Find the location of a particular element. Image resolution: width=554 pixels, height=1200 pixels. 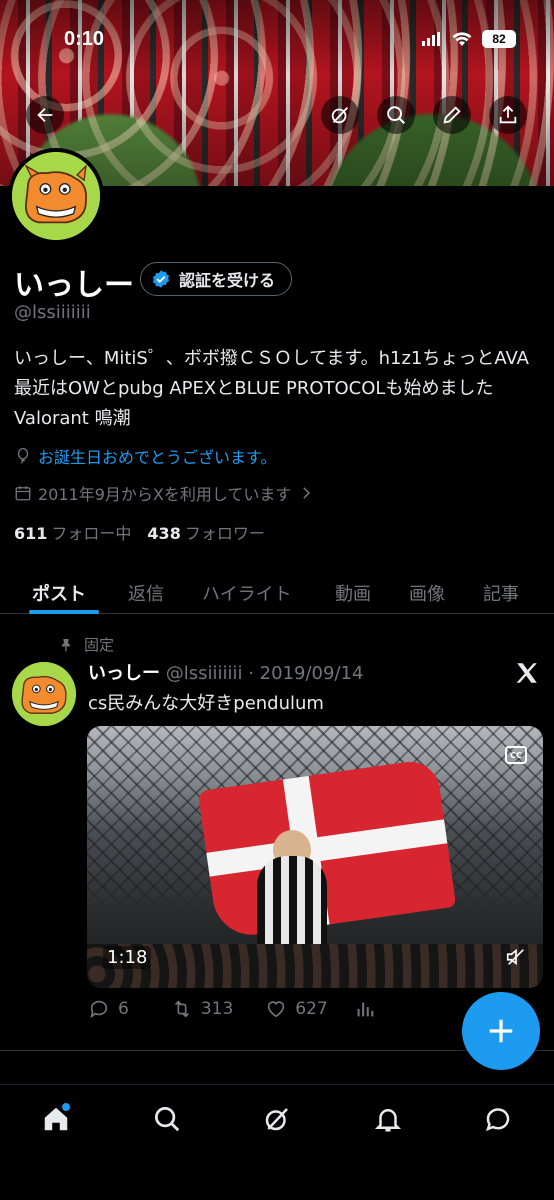

status-time: 0:10 is located at coordinates (84, 39).